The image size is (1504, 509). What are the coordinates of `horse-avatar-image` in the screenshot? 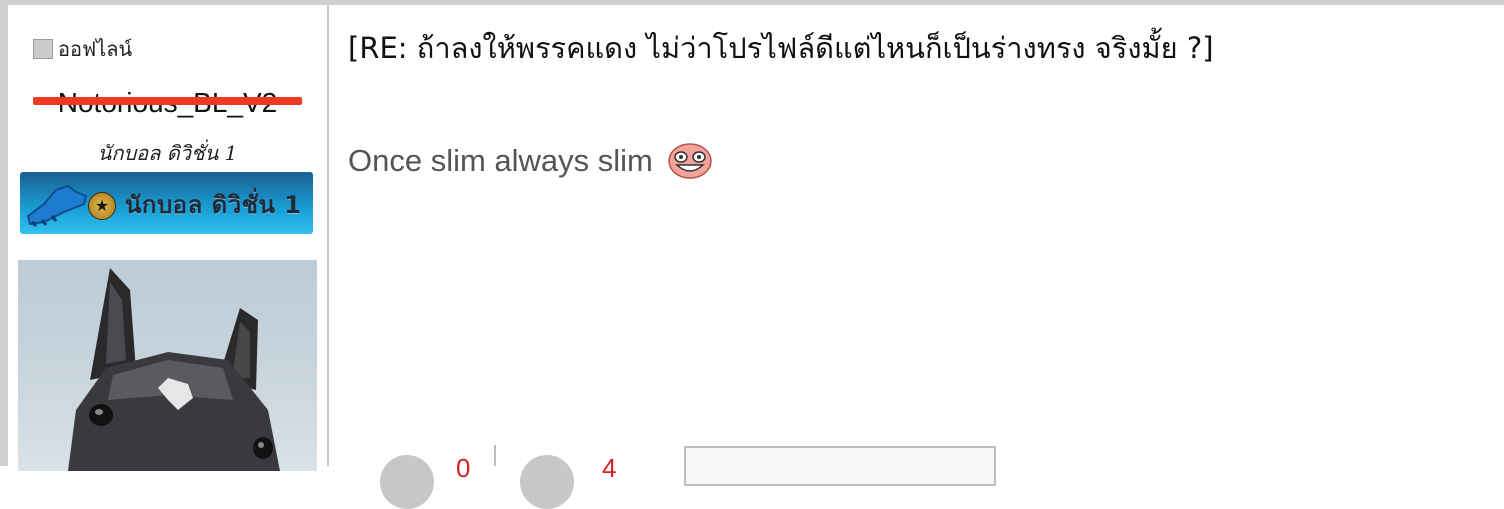 It's located at (174, 369).